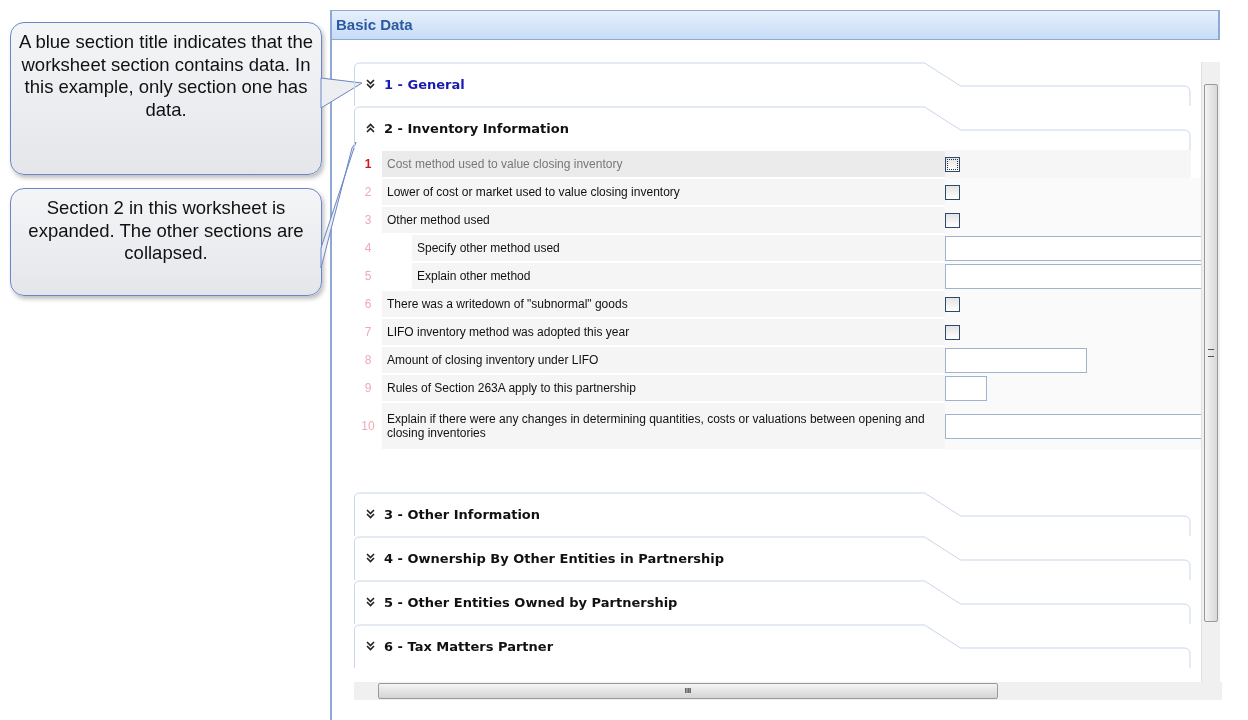 The width and height of the screenshot is (1248, 720). I want to click on line-number: 9, so click(368, 388).